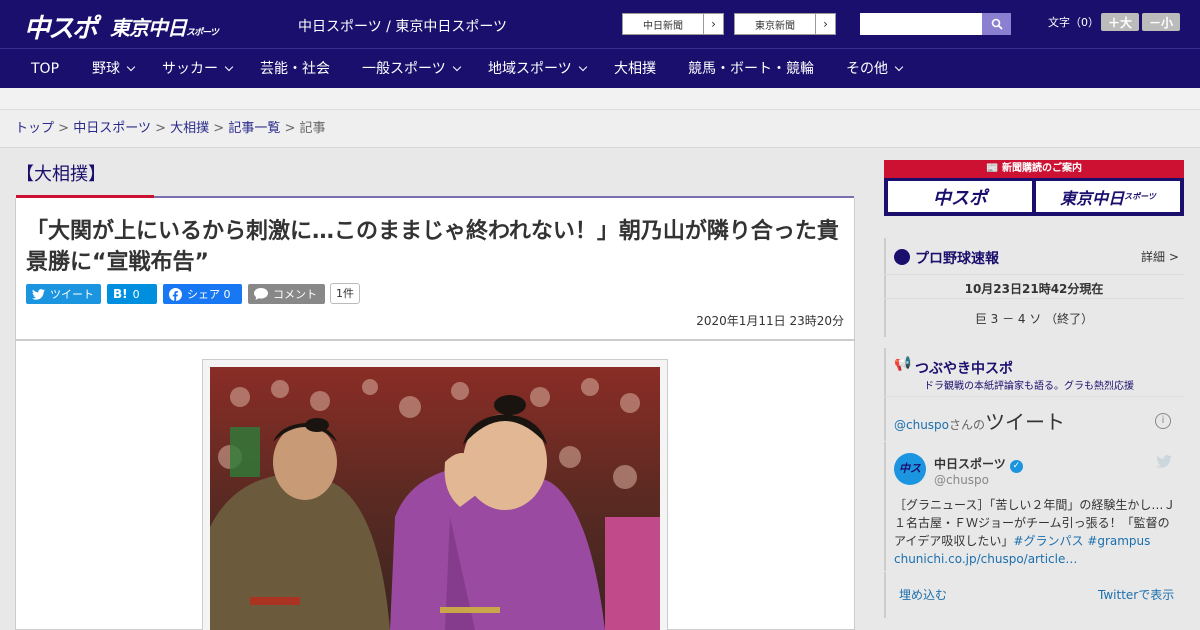  I want to click on tweets-subtitle: ドラ観戦の本紙評論家も語る。グラも熱烈応援, so click(1029, 386).